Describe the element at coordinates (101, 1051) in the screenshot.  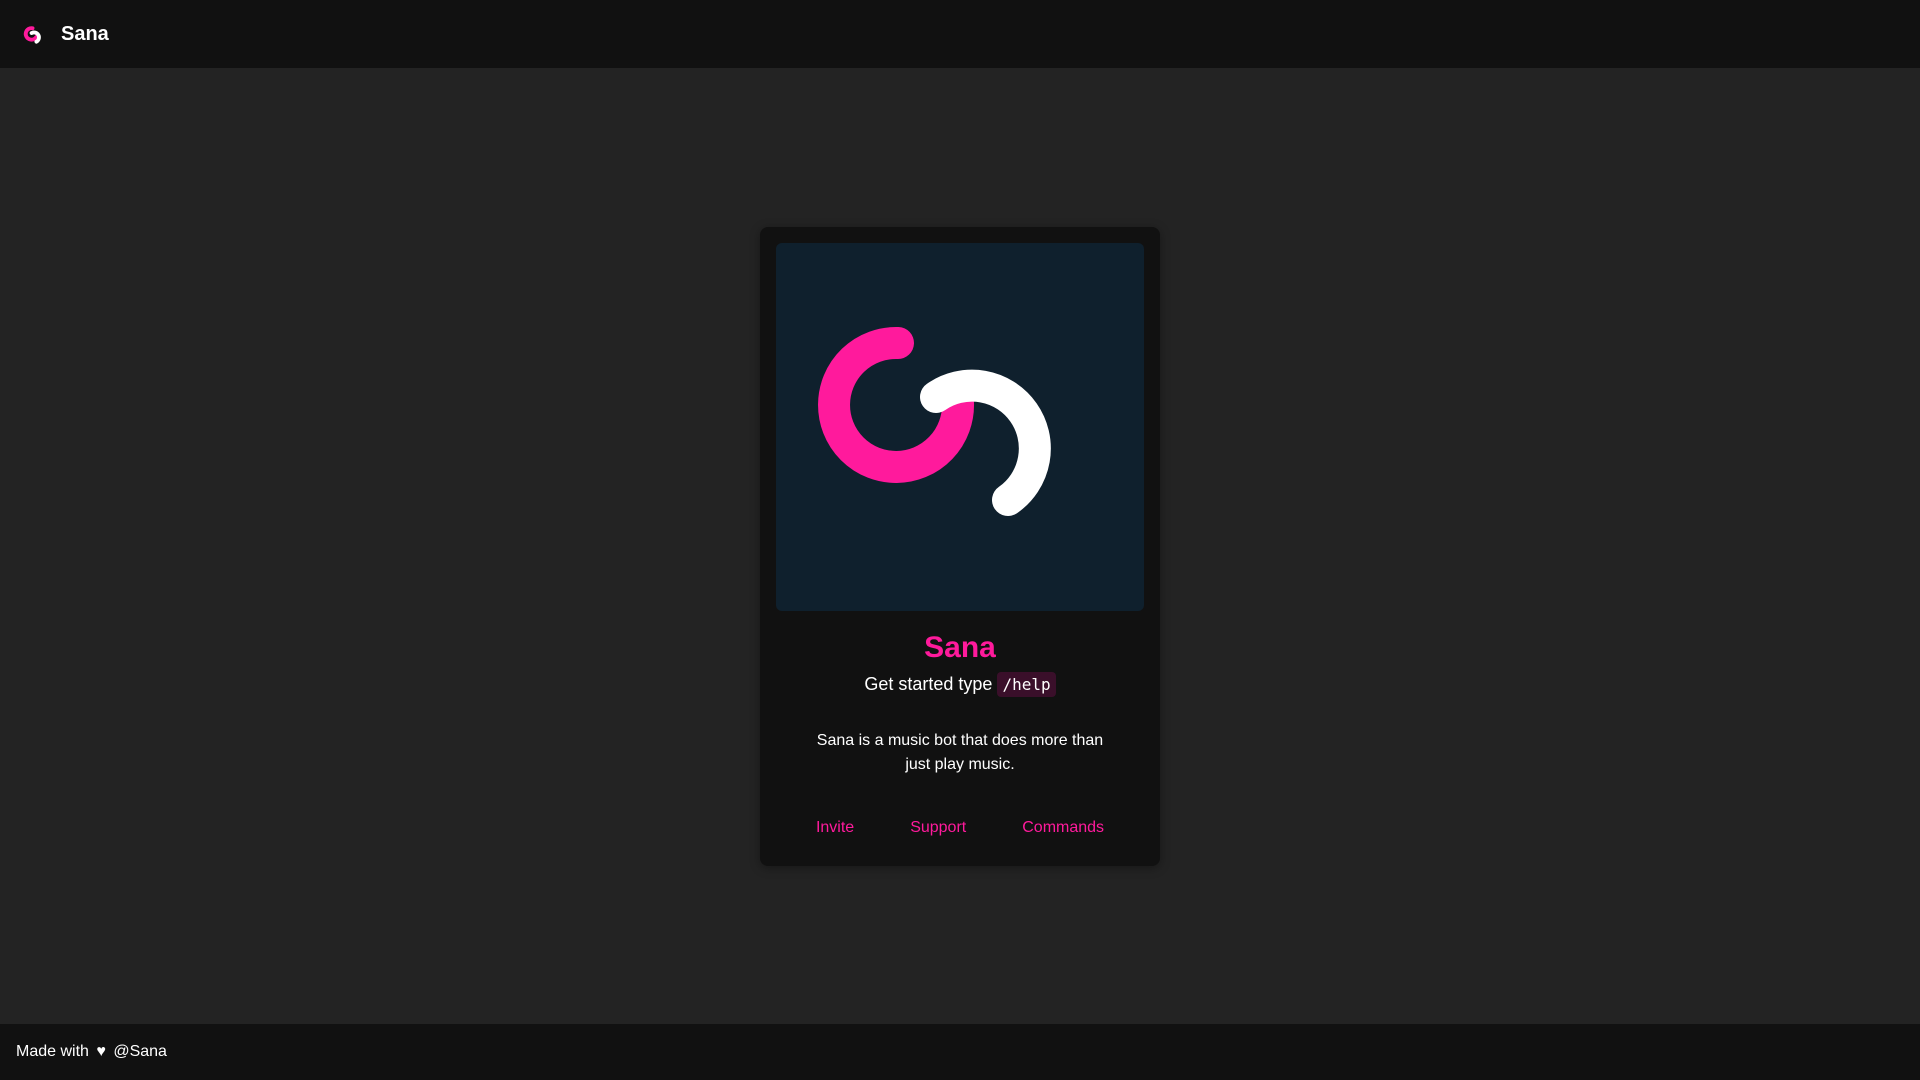
I see `heart-icon: ♥` at that location.